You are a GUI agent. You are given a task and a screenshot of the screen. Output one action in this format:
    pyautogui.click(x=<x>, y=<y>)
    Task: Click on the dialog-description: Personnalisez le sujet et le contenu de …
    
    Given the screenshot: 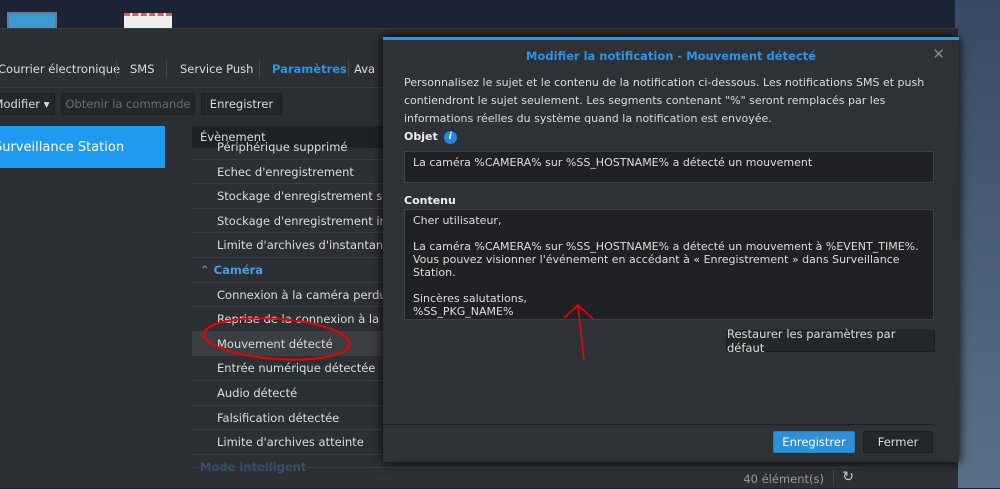 What is the action you would take?
    pyautogui.click(x=664, y=100)
    